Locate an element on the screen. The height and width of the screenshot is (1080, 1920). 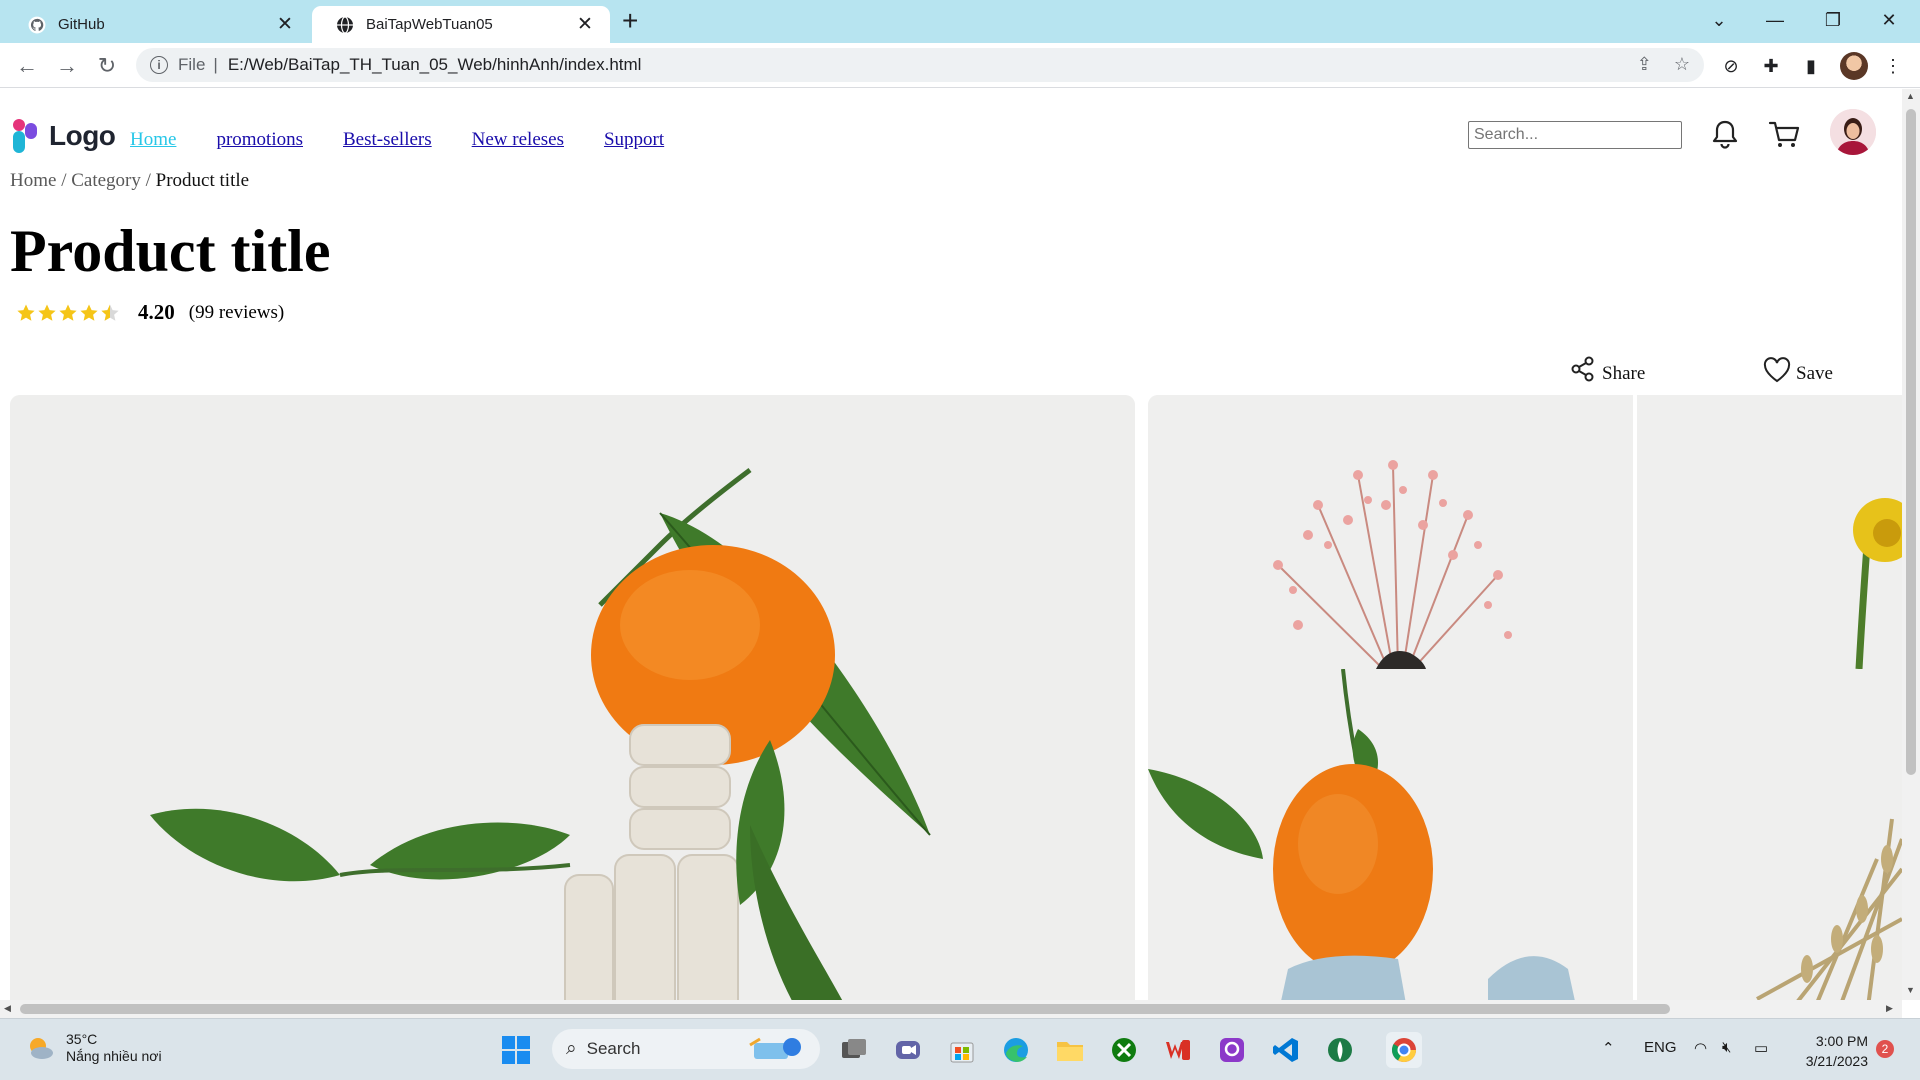
user-avatar is located at coordinates (1853, 132).